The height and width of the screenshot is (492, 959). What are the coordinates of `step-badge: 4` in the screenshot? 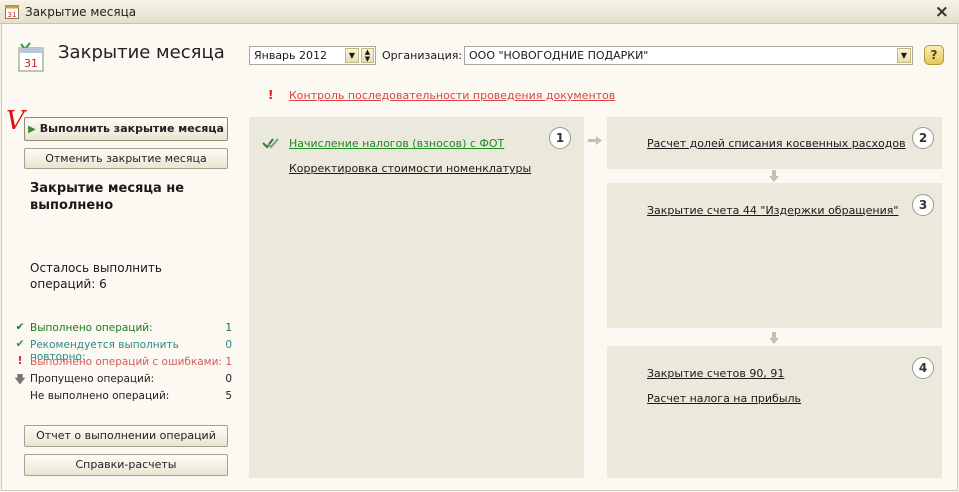 It's located at (923, 368).